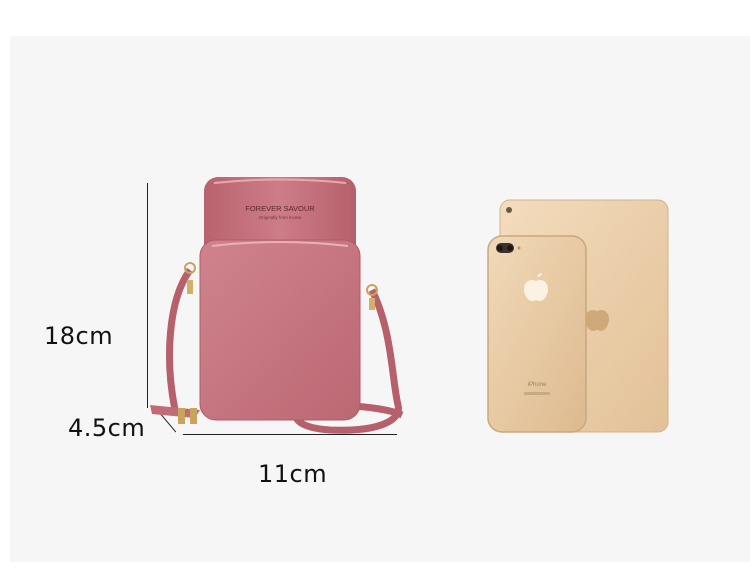 This screenshot has height=574, width=750. What do you see at coordinates (280, 217) in the screenshot?
I see `brand-subtext: Originally from Korea` at bounding box center [280, 217].